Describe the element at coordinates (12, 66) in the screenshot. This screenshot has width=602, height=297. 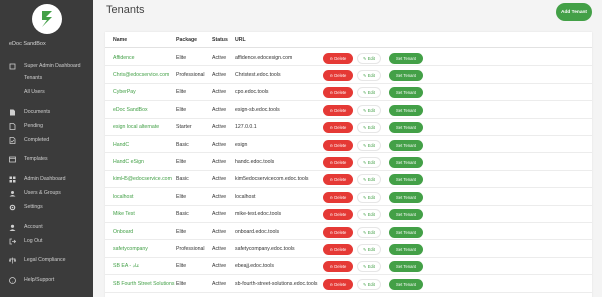
I see `tenants-icon` at that location.